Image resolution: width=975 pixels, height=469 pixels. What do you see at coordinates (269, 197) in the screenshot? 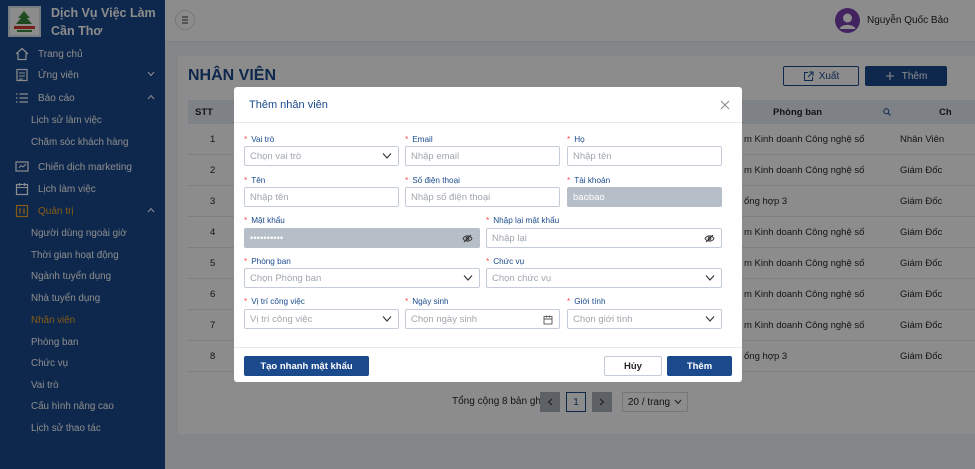
I see `first-name-placeholder: Nhập tên` at bounding box center [269, 197].